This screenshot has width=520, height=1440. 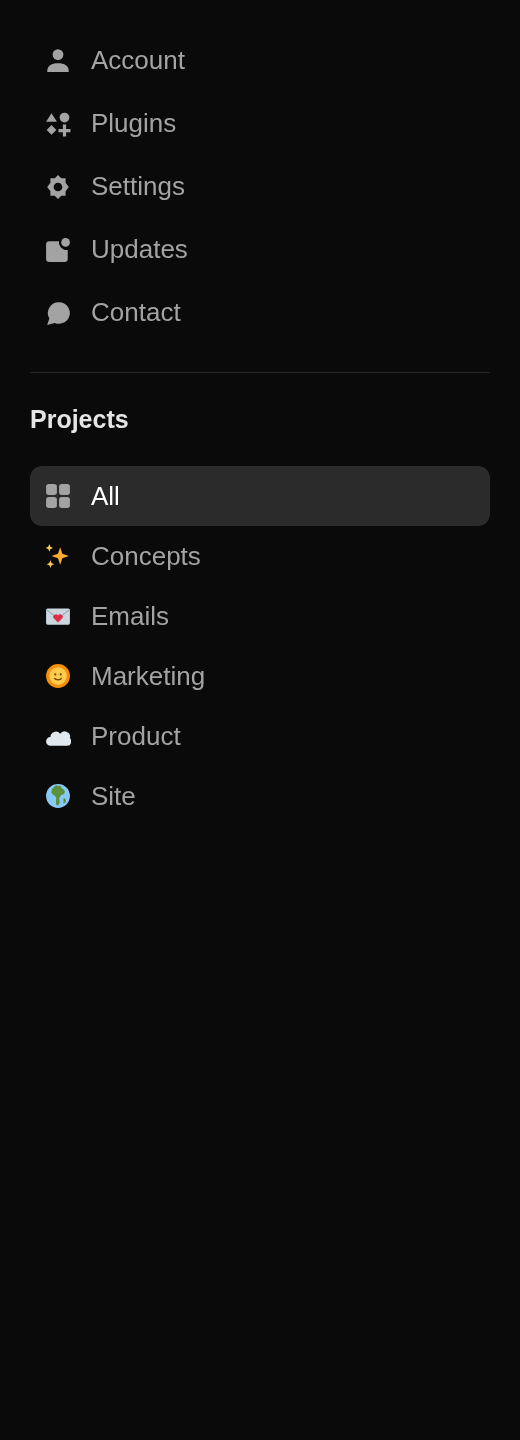 I want to click on grid-icon, so click(x=58, y=496).